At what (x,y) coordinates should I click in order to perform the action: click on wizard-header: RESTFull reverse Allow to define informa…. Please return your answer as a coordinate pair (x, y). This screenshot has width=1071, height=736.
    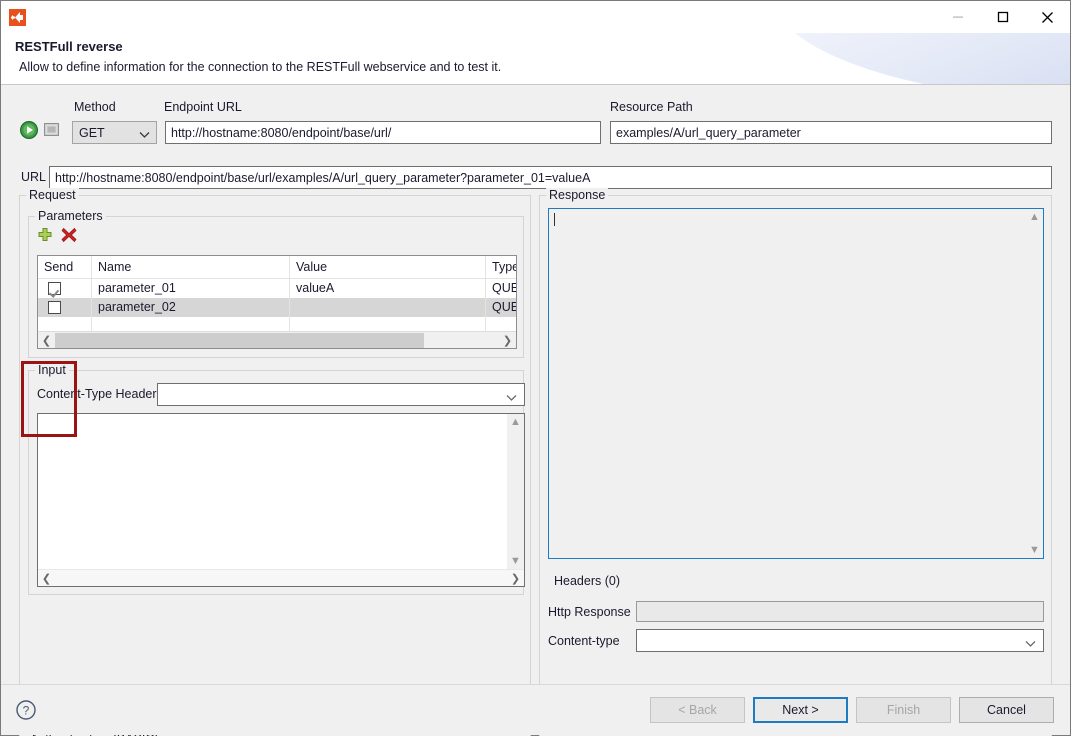
    Looking at the image, I should click on (535, 59).